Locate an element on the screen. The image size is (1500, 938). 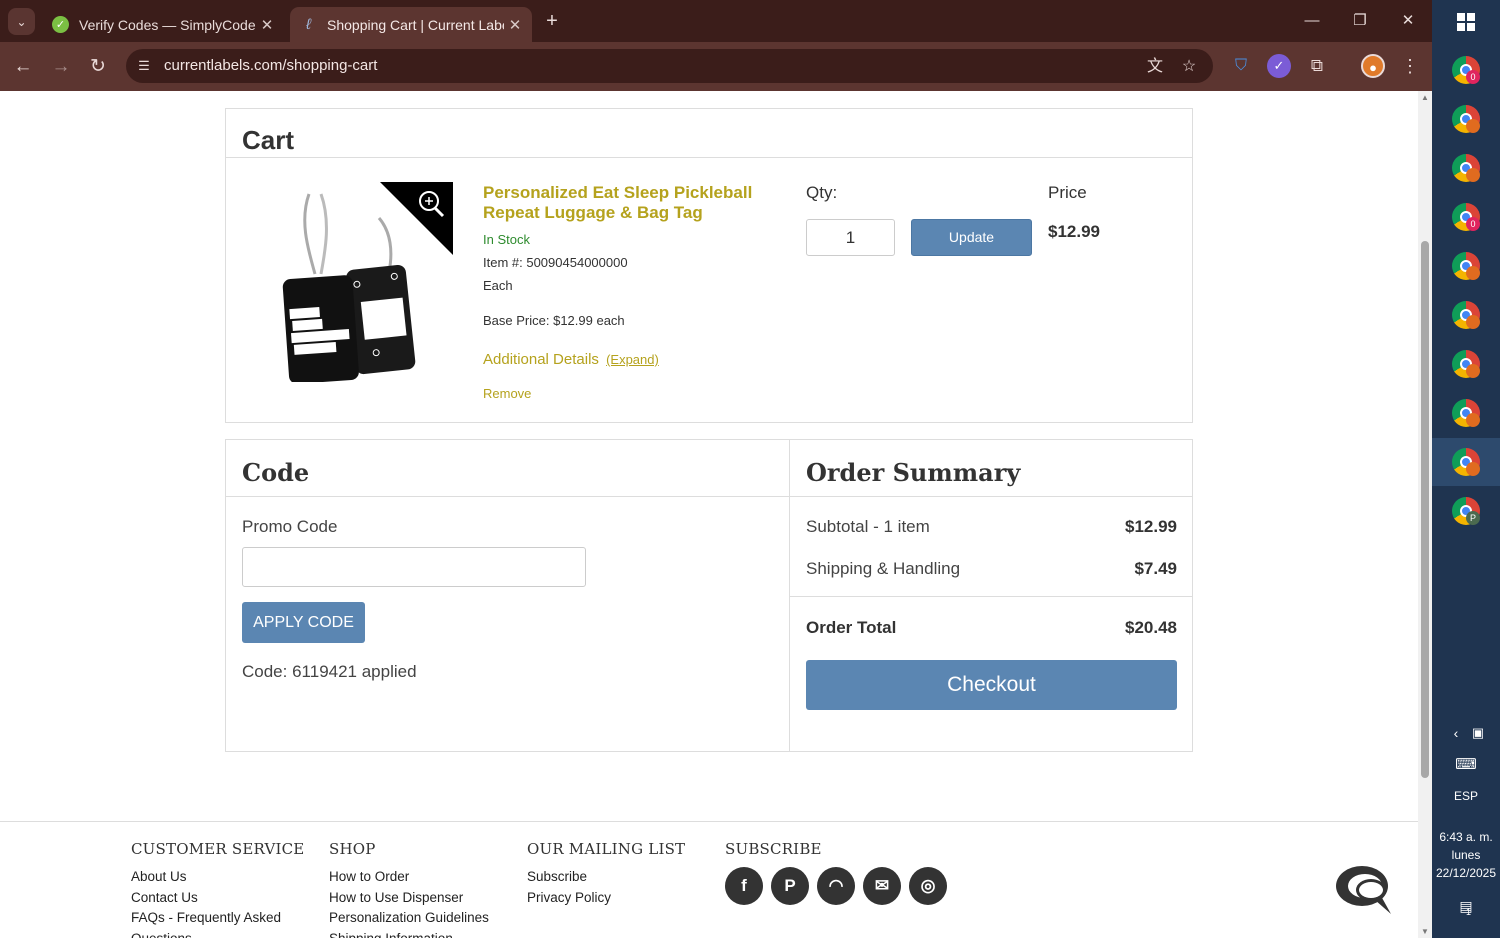
summary-divider is located at coordinates (991, 596).